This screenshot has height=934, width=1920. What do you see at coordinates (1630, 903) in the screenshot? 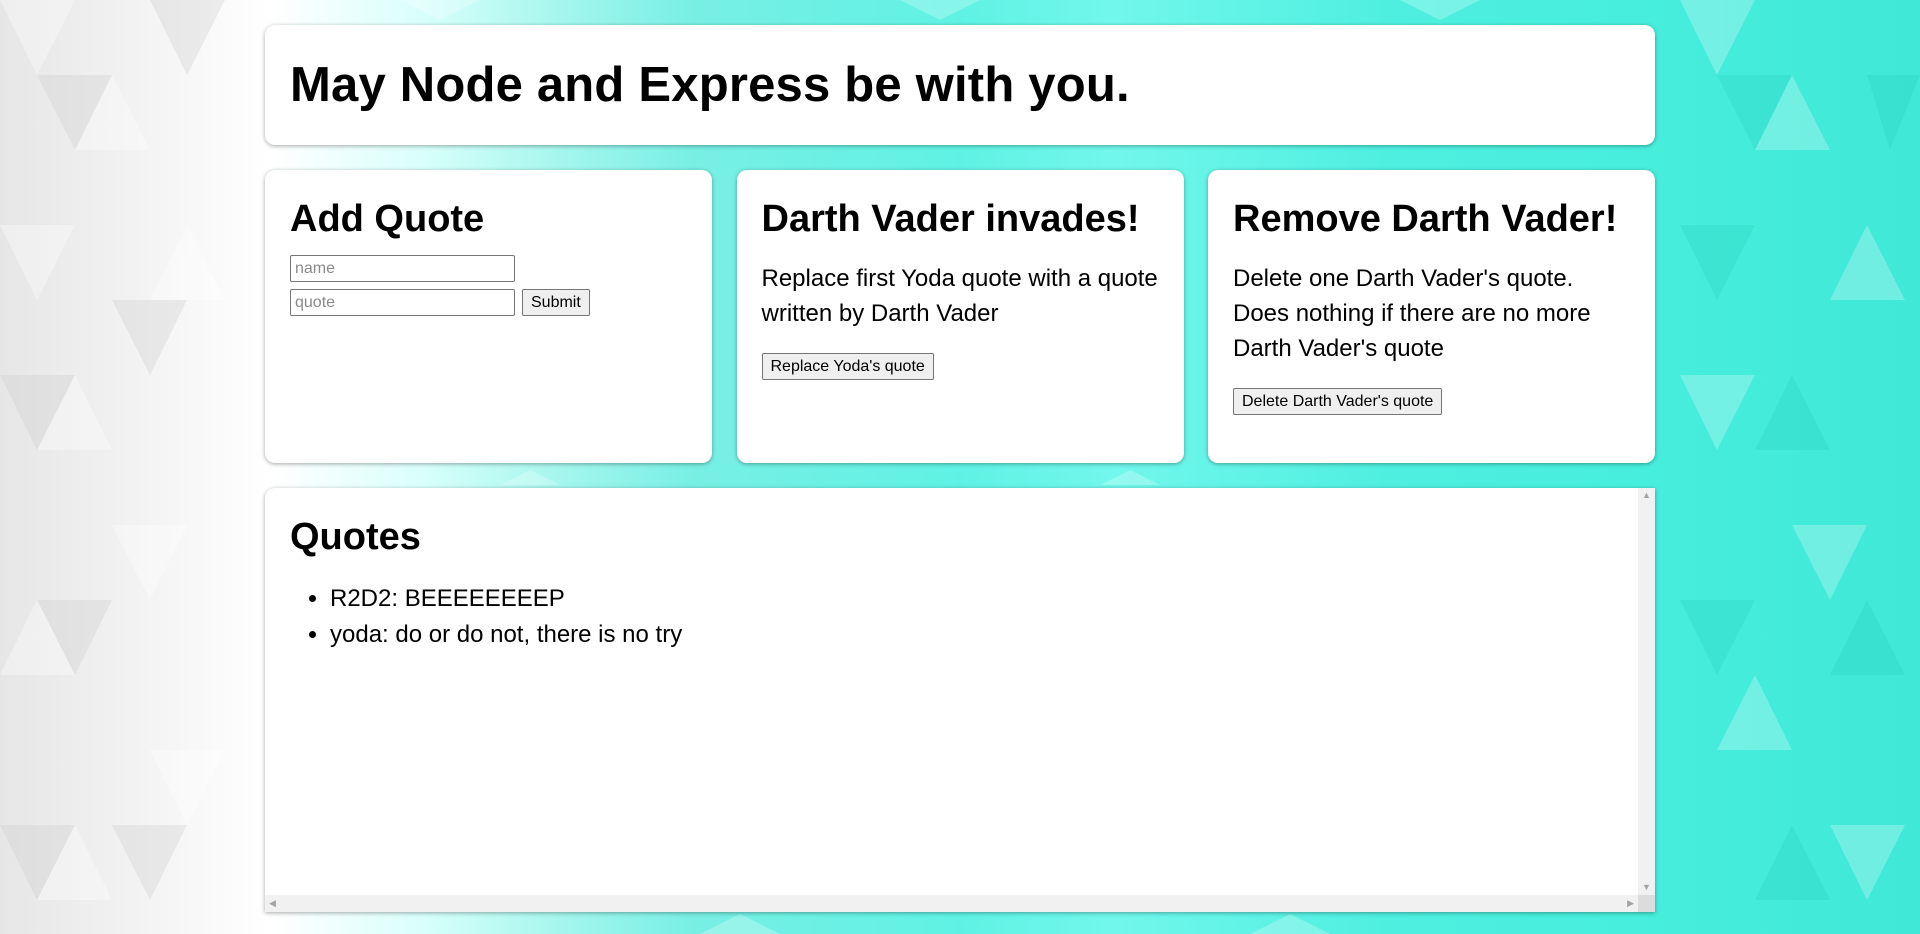
I see `scroll-right-icon: ▶` at bounding box center [1630, 903].